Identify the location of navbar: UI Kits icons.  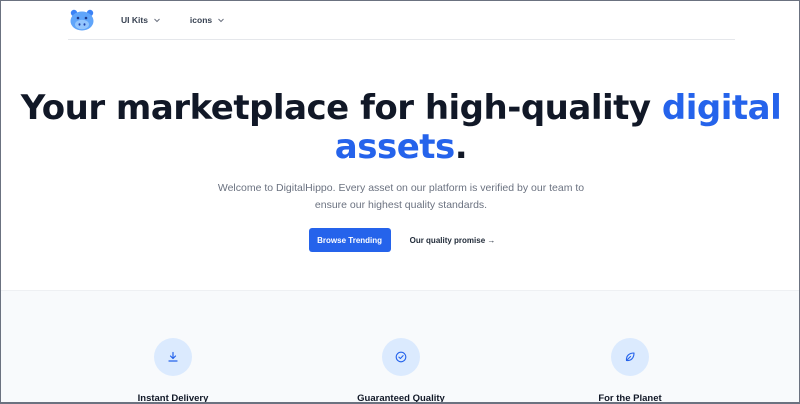
(401, 20).